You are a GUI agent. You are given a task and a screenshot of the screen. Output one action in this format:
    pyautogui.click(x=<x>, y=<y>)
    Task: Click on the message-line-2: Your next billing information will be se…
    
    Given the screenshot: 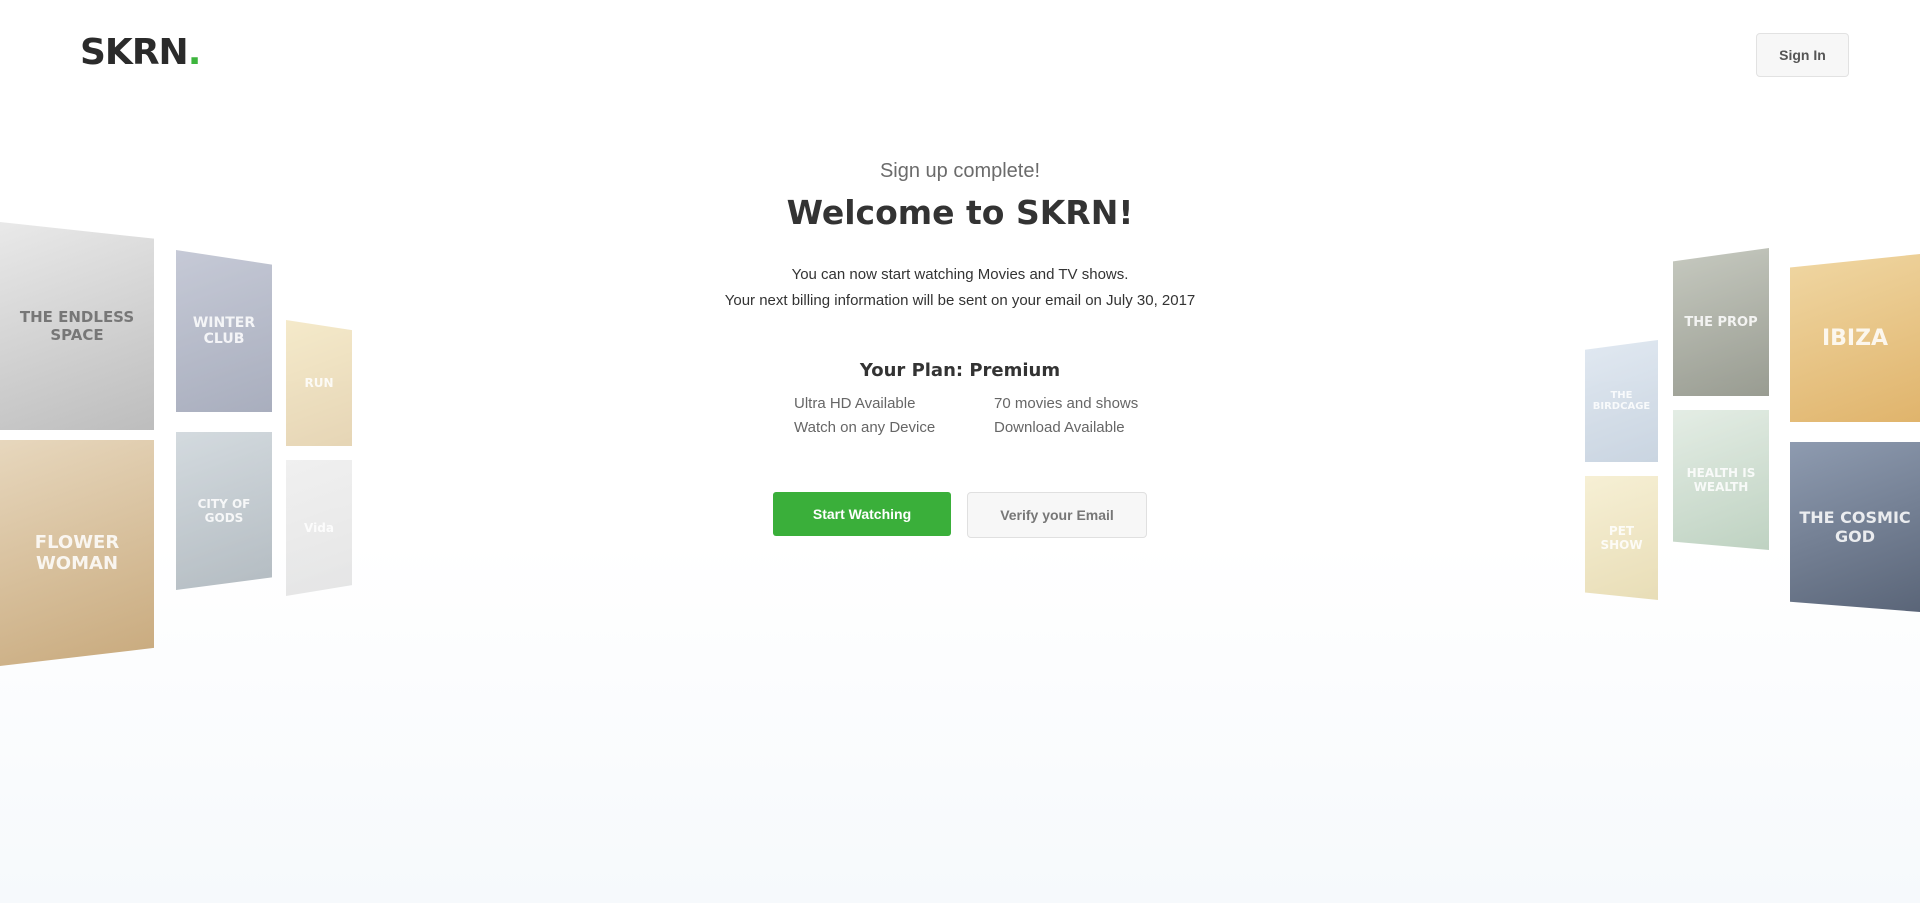 What is the action you would take?
    pyautogui.click(x=960, y=300)
    